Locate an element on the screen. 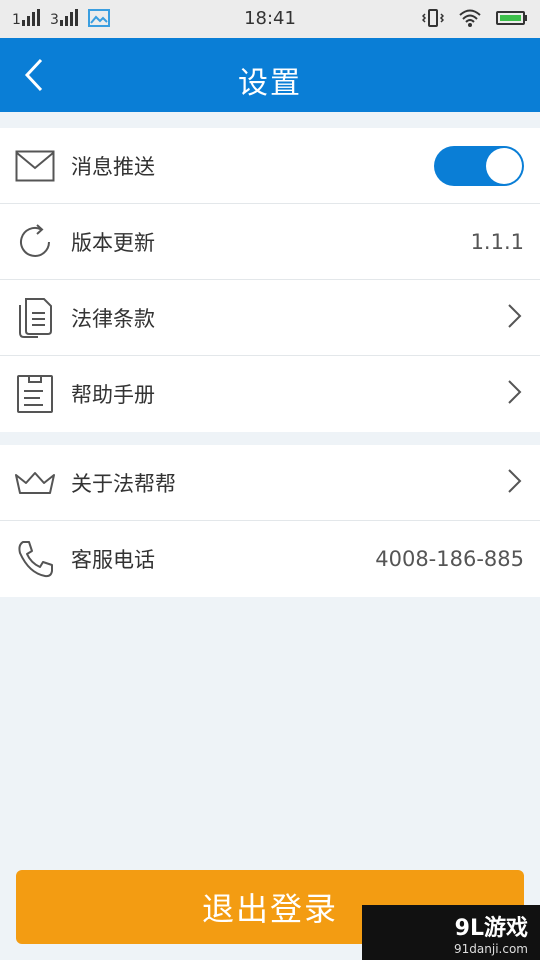 The image size is (540, 960). status-right-icons is located at coordinates (474, 20).